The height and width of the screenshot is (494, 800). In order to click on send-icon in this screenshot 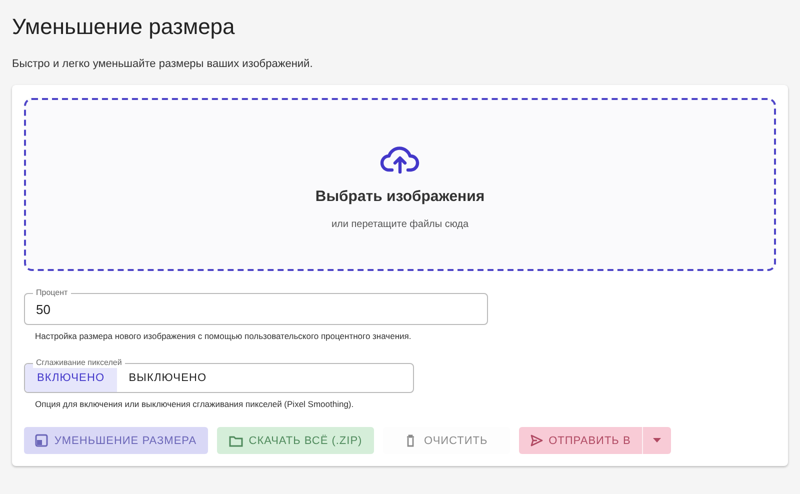, I will do `click(536, 440)`.